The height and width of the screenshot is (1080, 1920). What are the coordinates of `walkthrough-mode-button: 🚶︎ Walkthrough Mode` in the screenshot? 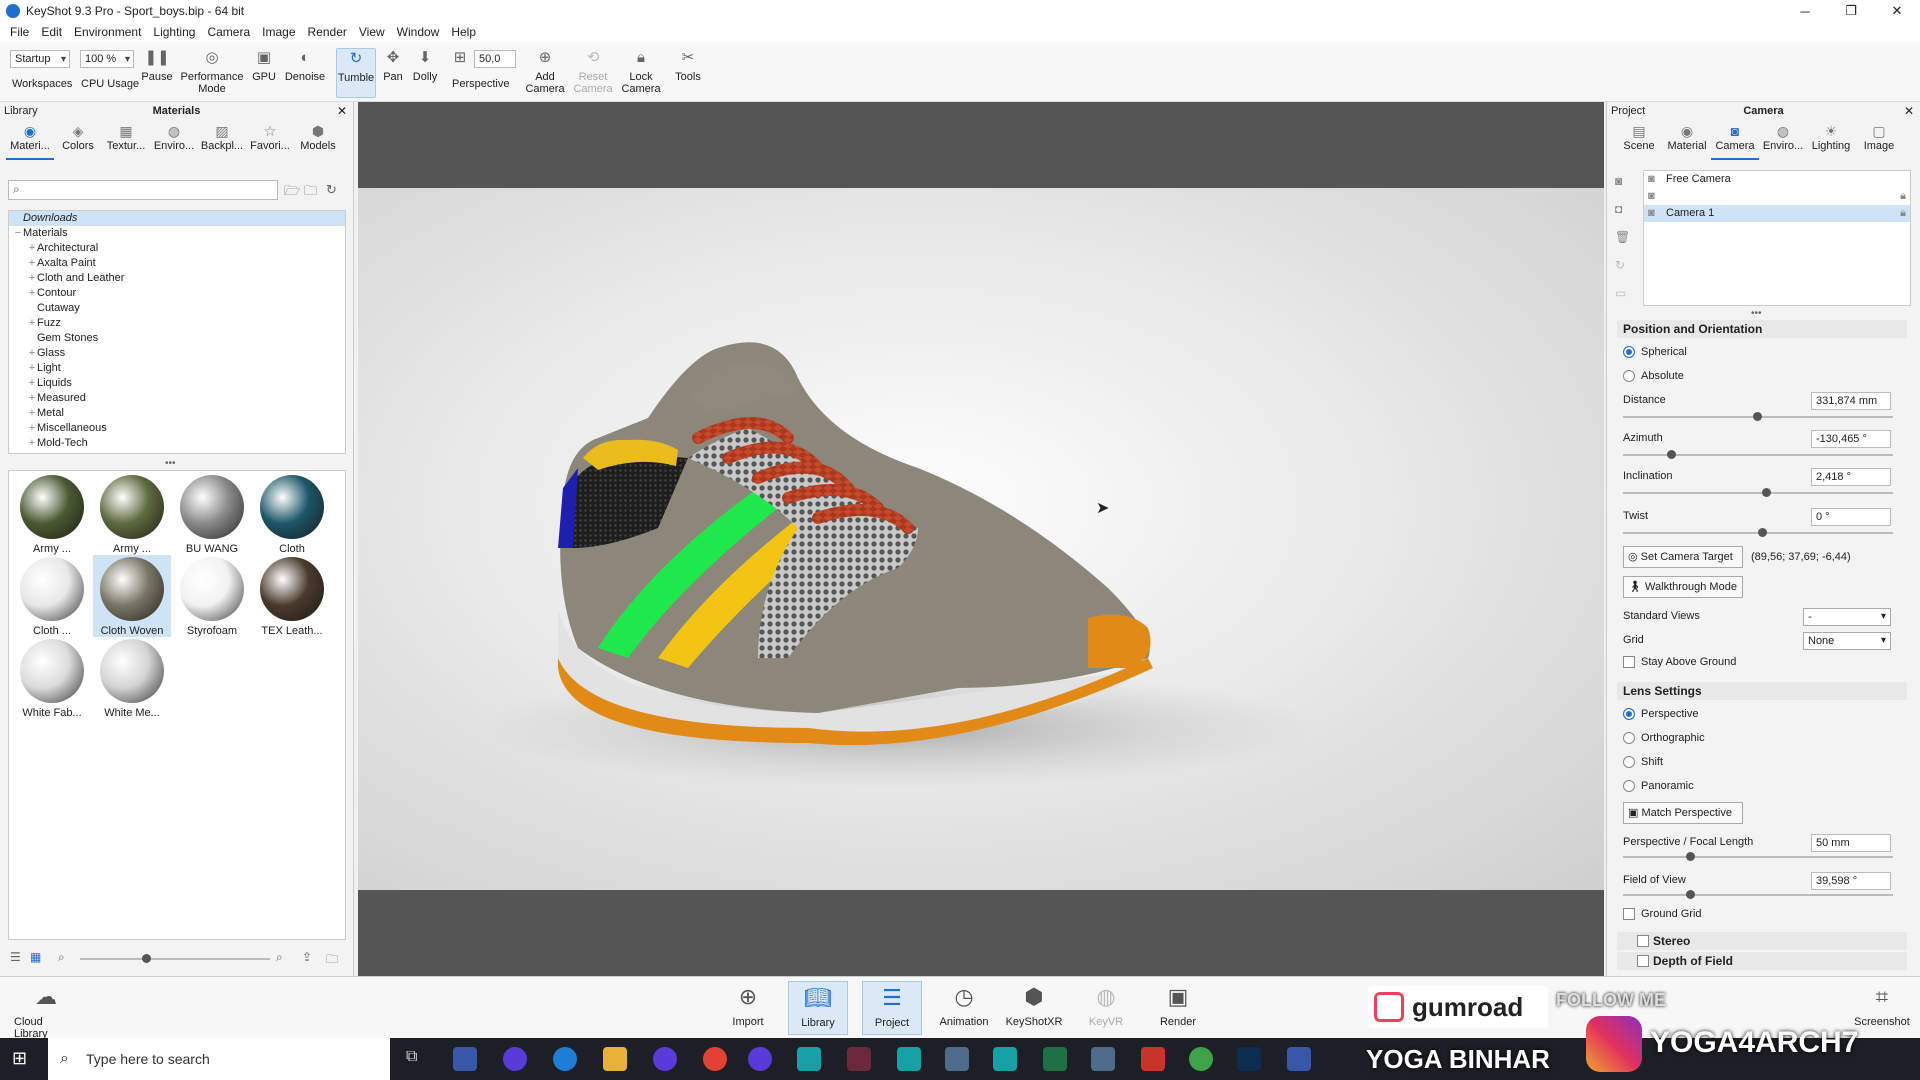 It's located at (1683, 587).